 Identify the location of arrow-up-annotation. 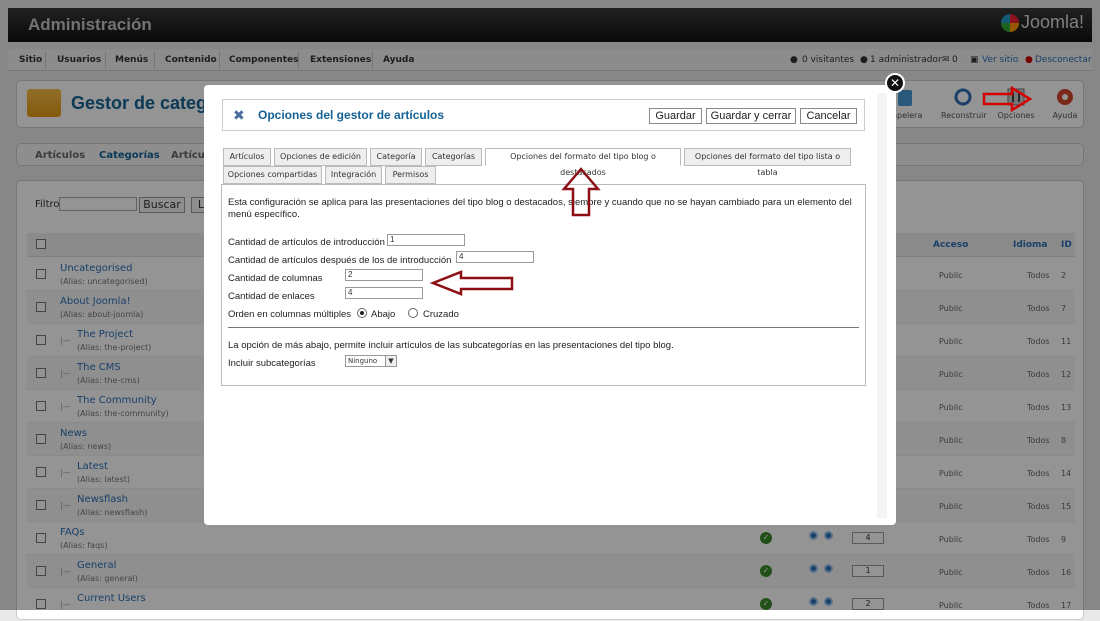
(581, 192).